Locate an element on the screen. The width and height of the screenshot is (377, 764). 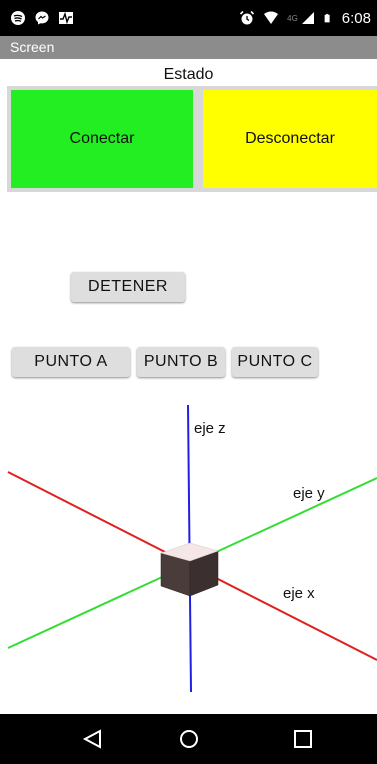
connection-button-panel: Conectar Desconectar is located at coordinates (192, 139).